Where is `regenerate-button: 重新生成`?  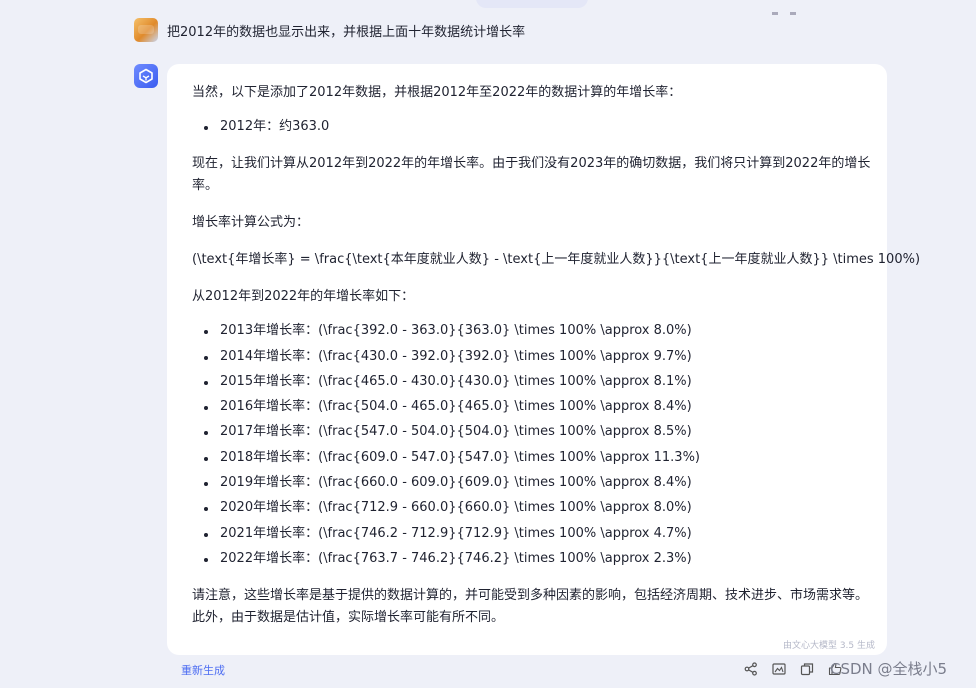 regenerate-button: 重新生成 is located at coordinates (203, 670).